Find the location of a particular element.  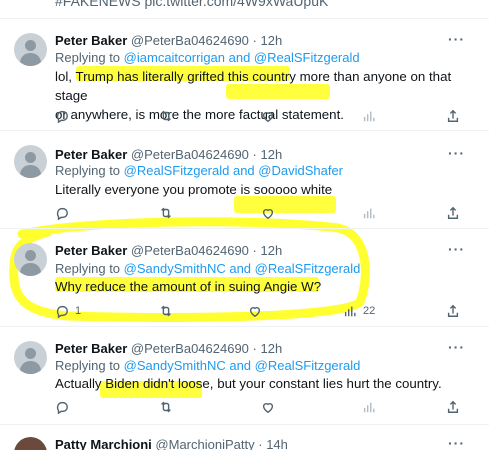

tweet-header: Patty Marchioni @MarchioniPatty · 14h is located at coordinates (171, 443).